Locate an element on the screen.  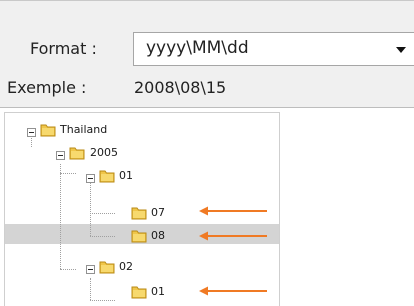
tree-item-label: 02 is located at coordinates (126, 266).